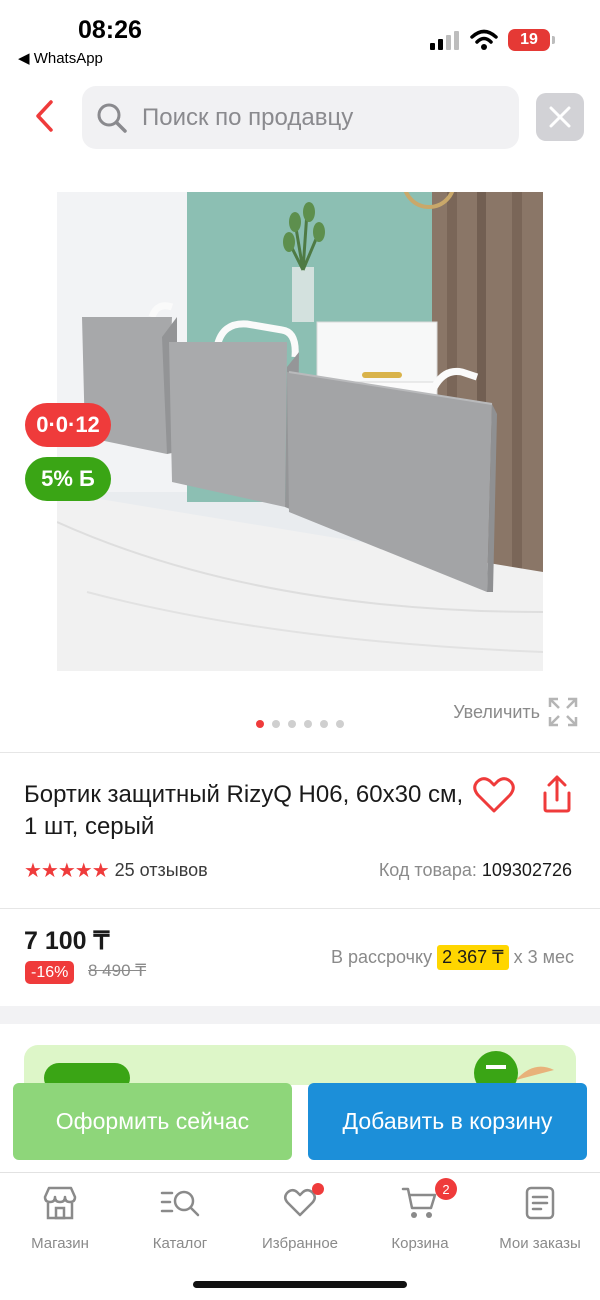 The image size is (600, 1300). What do you see at coordinates (50, 972) in the screenshot?
I see `discount-badge: -16%` at bounding box center [50, 972].